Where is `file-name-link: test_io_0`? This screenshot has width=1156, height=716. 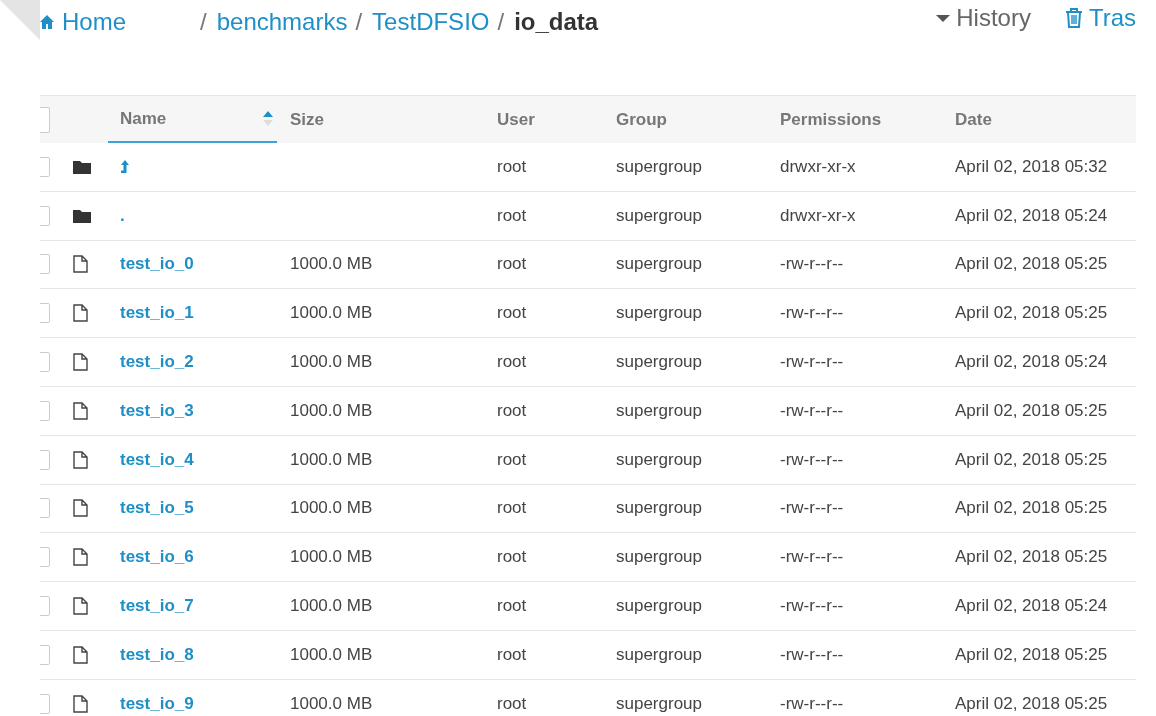 file-name-link: test_io_0 is located at coordinates (157, 264).